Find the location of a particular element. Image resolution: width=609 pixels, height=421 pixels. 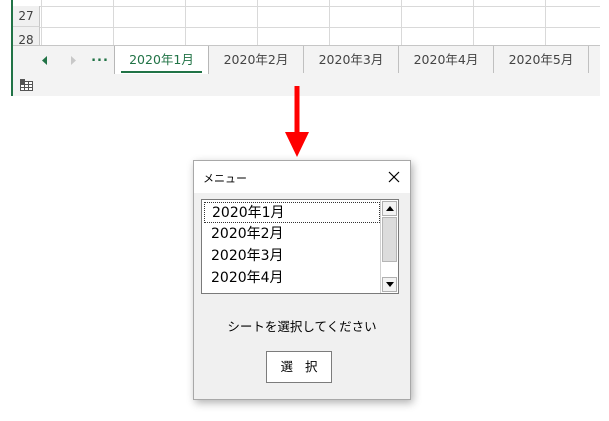

list-item: 2020年3月 is located at coordinates (292, 256).